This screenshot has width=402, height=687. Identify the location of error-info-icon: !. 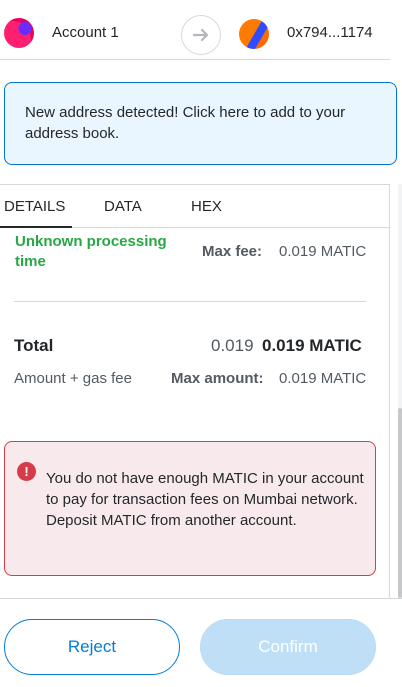
(26, 471).